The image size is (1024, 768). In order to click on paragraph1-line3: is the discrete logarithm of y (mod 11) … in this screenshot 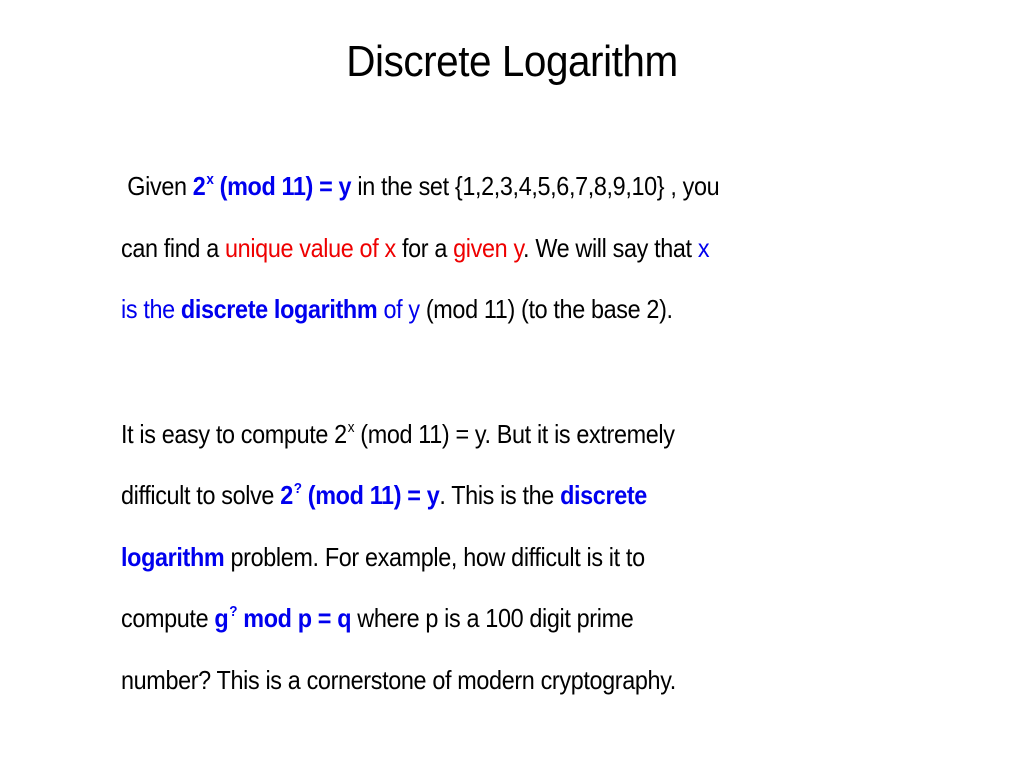, I will do `click(494, 310)`.